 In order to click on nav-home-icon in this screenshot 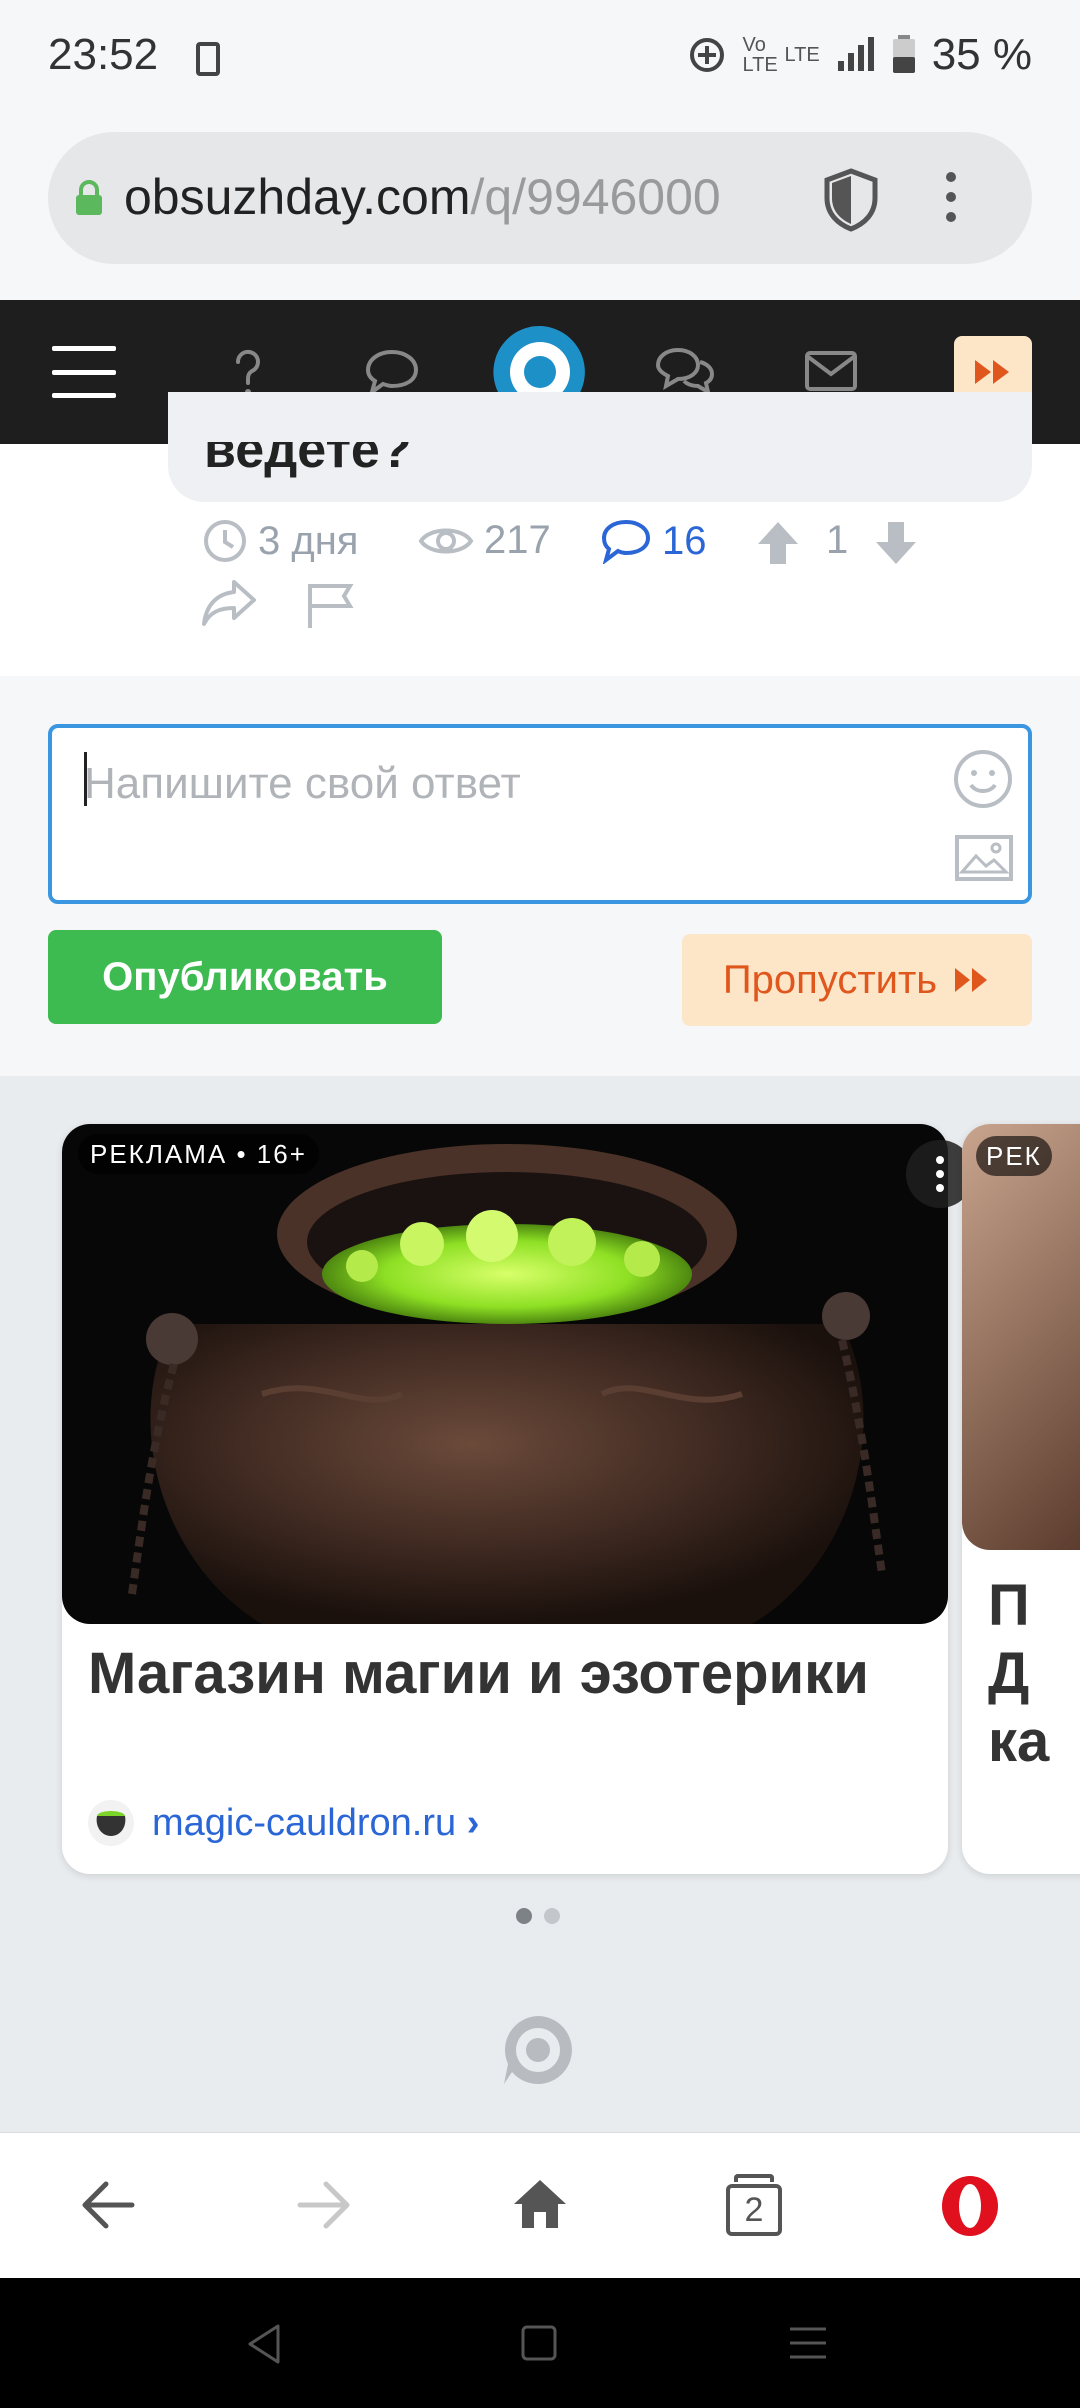, I will do `click(539, 2343)`.